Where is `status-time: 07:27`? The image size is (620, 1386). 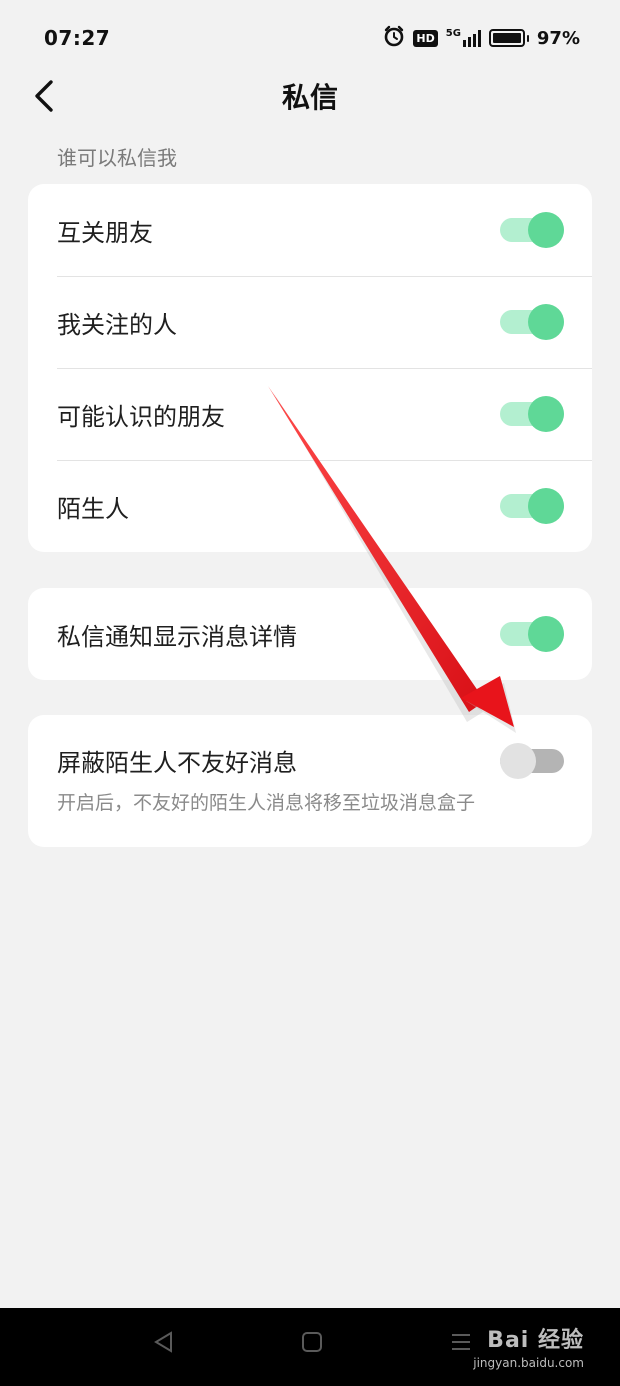 status-time: 07:27 is located at coordinates (77, 38).